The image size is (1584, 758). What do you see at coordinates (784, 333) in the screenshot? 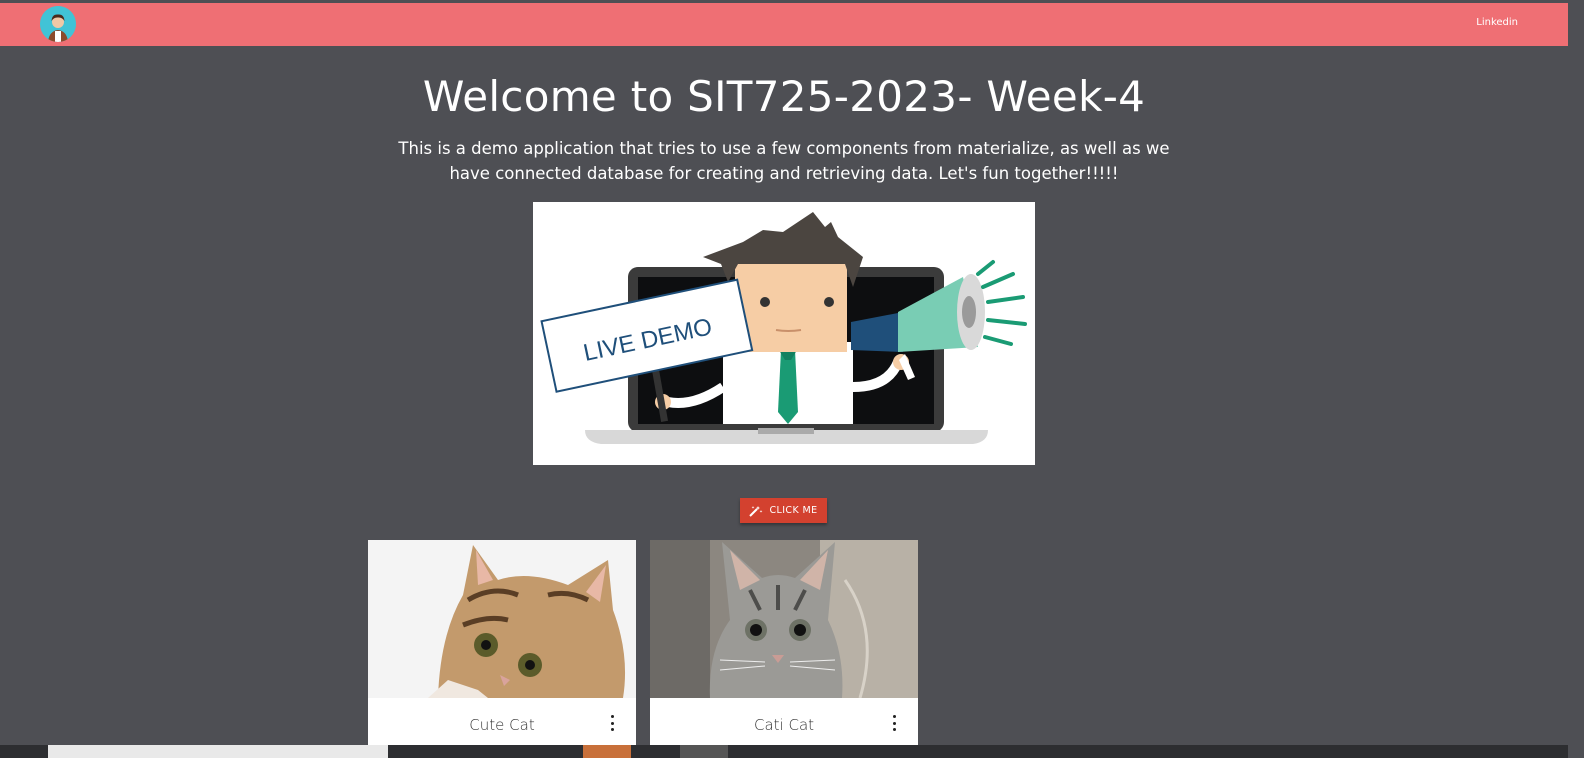
I see `hero-image: LIVE DEMO` at bounding box center [784, 333].